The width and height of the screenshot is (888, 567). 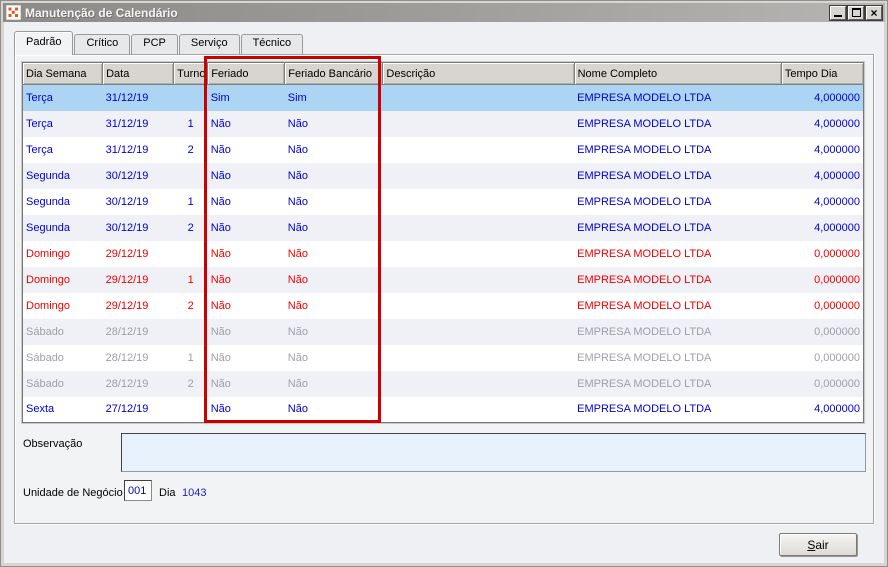 I want to click on tab-tecnico: Técnico, so click(x=272, y=44).